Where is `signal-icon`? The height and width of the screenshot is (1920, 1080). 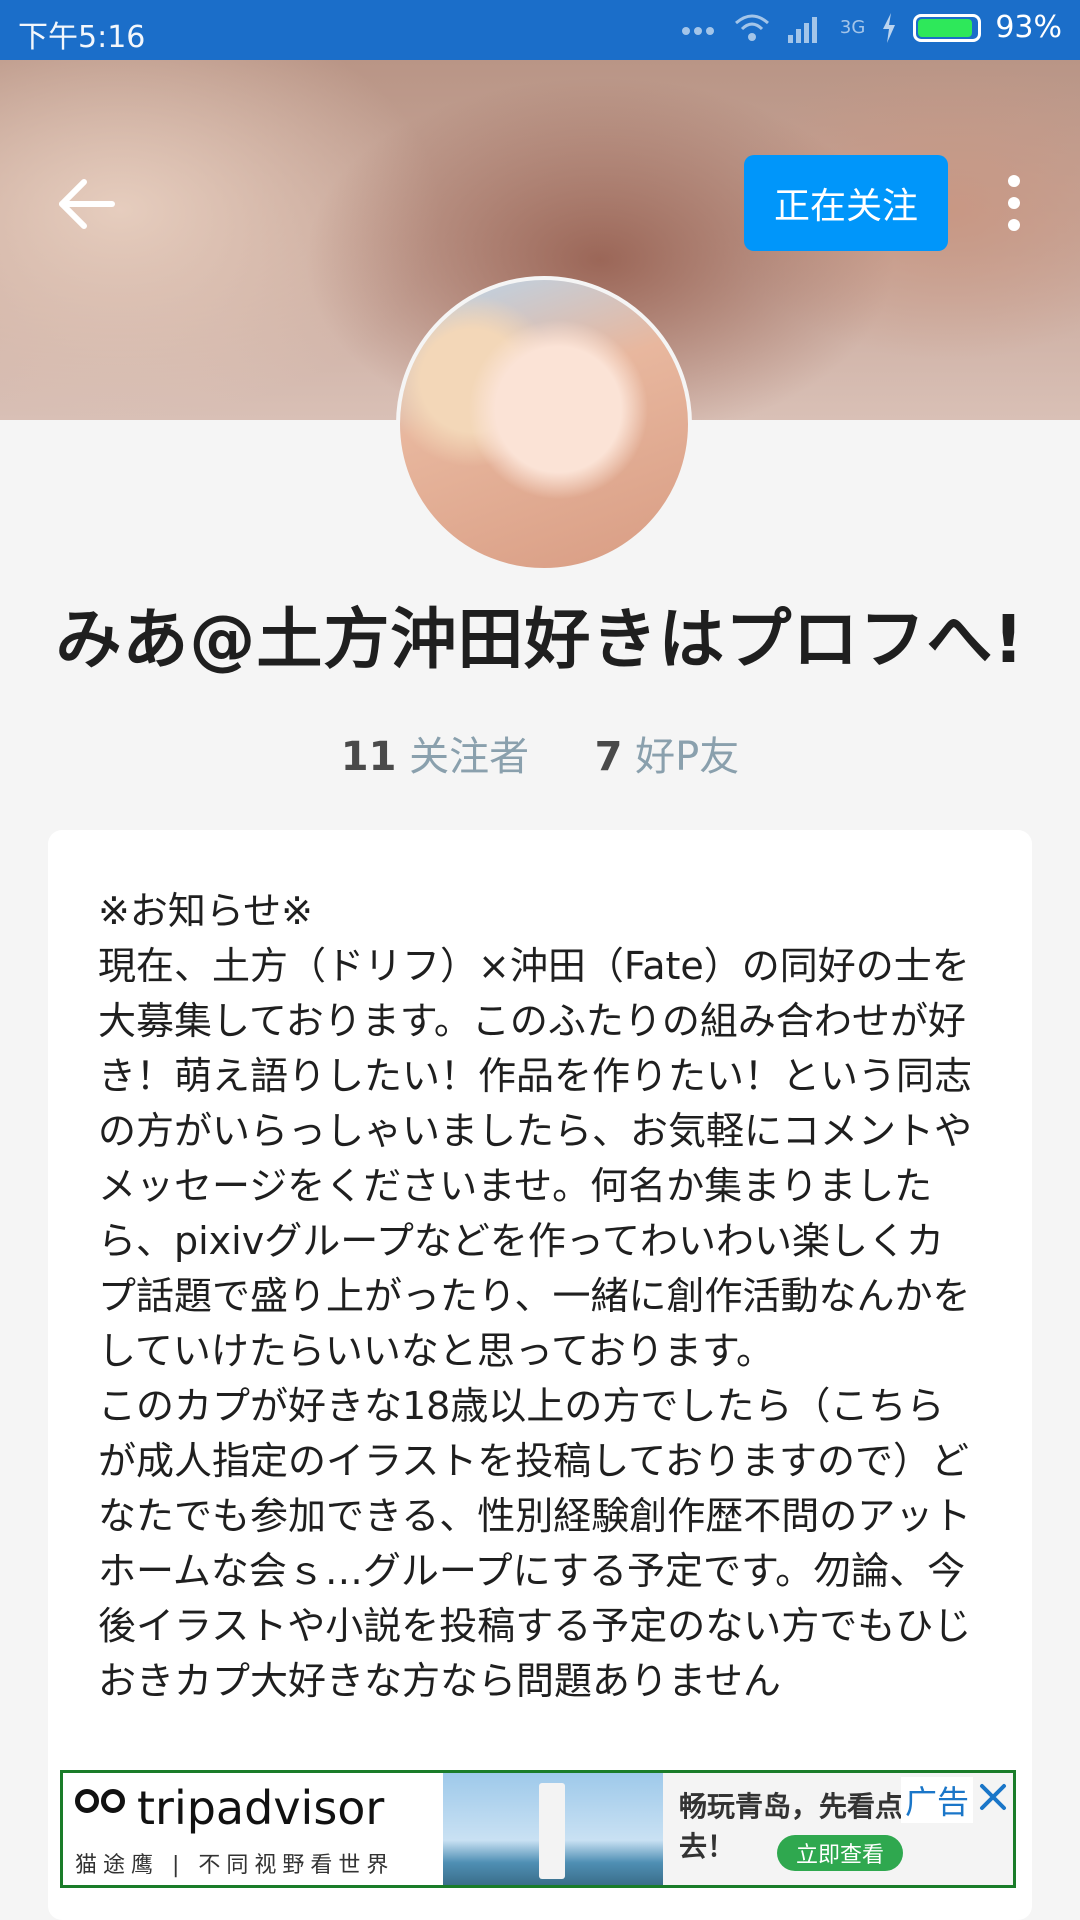 signal-icon is located at coordinates (802, 29).